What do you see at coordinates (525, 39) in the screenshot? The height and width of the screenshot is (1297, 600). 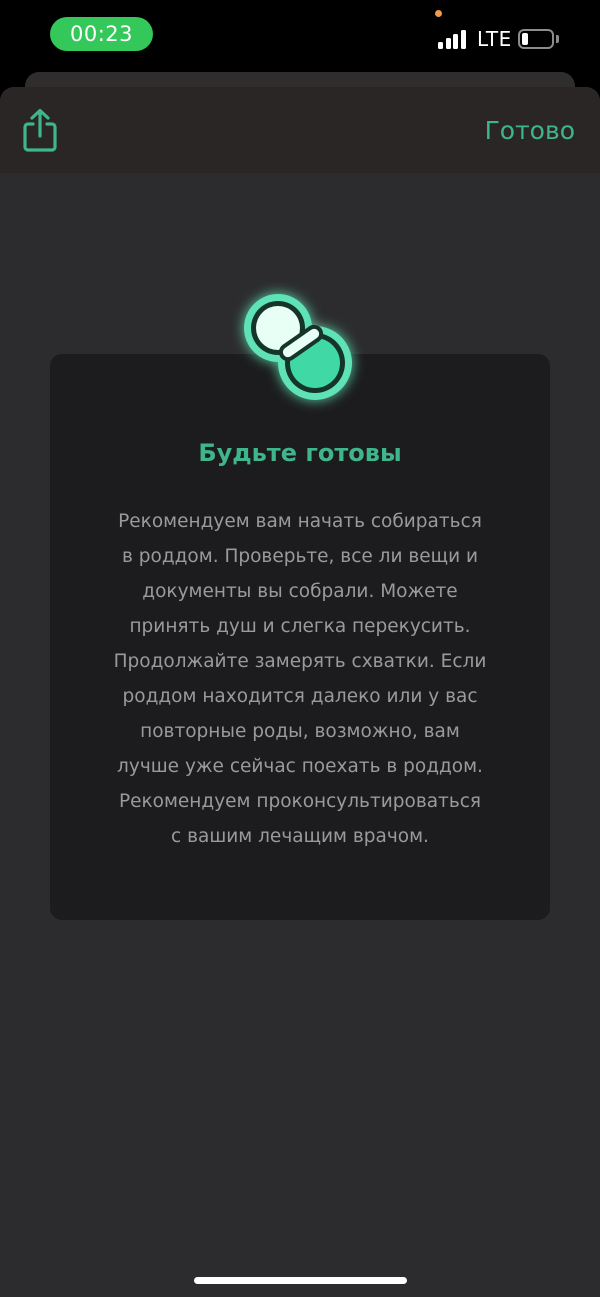 I see `battery-level-fill` at bounding box center [525, 39].